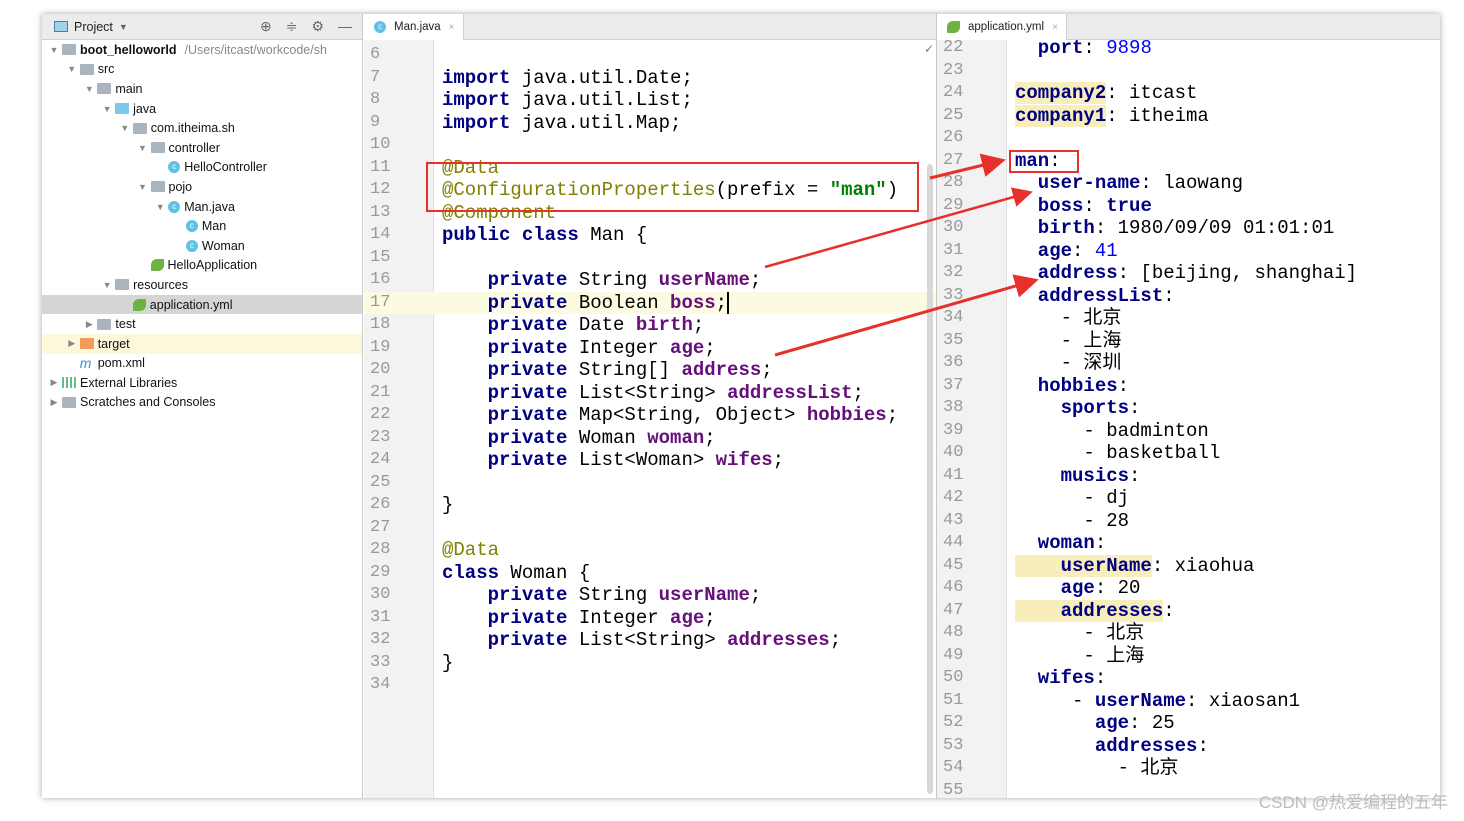 The width and height of the screenshot is (1464, 821). Describe the element at coordinates (1129, 183) in the screenshot. I see `line-text: user-name: laowang` at that location.